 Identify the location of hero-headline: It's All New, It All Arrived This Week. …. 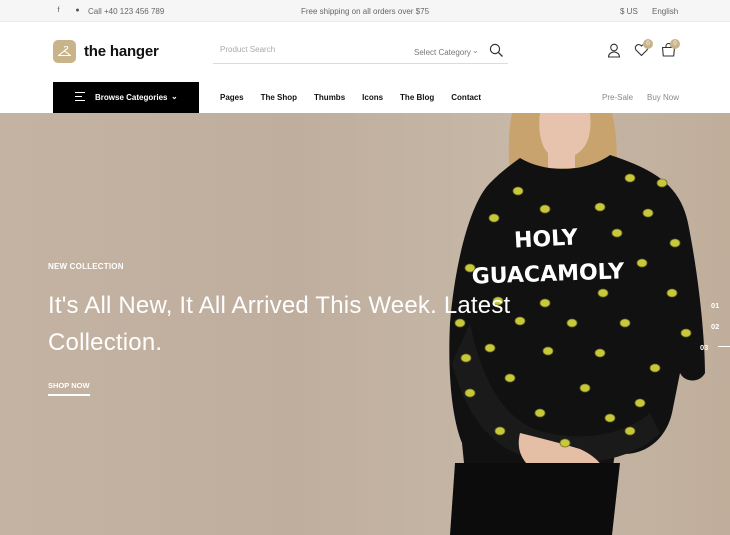
(279, 324).